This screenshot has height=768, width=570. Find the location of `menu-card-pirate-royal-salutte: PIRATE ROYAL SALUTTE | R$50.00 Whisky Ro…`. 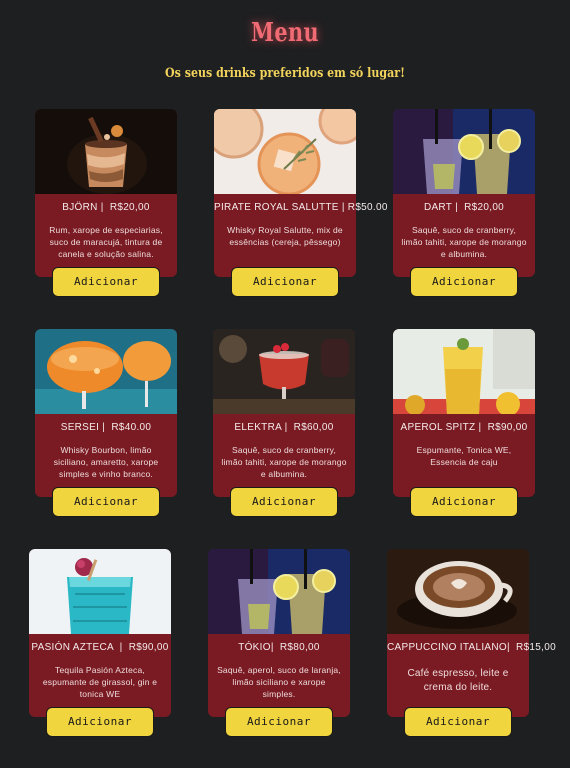

menu-card-pirate-royal-salutte: PIRATE ROYAL SALUTTE | R$50.00 Whisky Ro… is located at coordinates (301, 203).